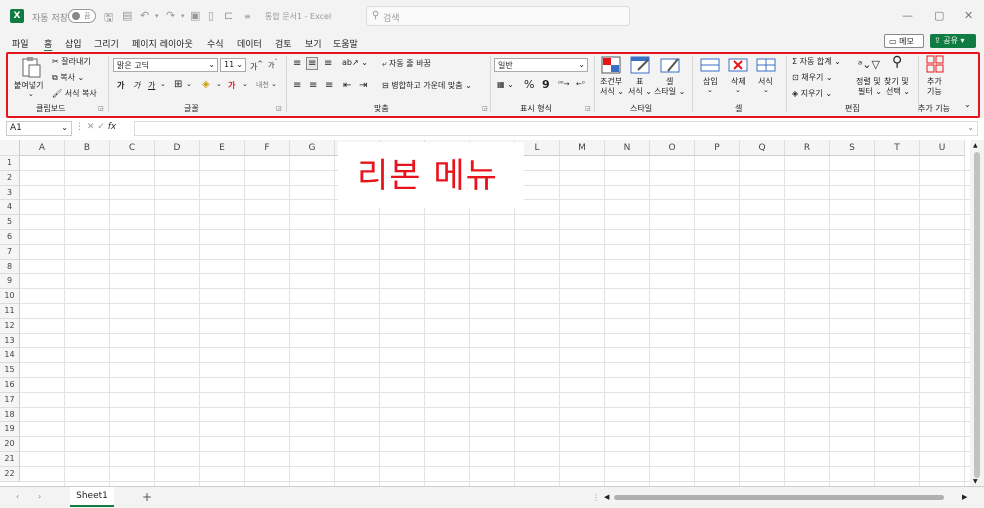  What do you see at coordinates (73, 43) in the screenshot?
I see `tab-insert: 삽입` at bounding box center [73, 43].